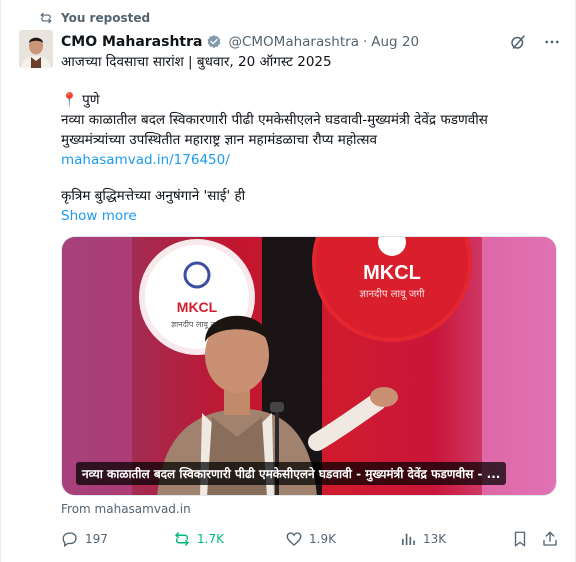 The height and width of the screenshot is (562, 576). What do you see at coordinates (392, 273) in the screenshot?
I see `media-logo-text-large: MKCL` at bounding box center [392, 273].